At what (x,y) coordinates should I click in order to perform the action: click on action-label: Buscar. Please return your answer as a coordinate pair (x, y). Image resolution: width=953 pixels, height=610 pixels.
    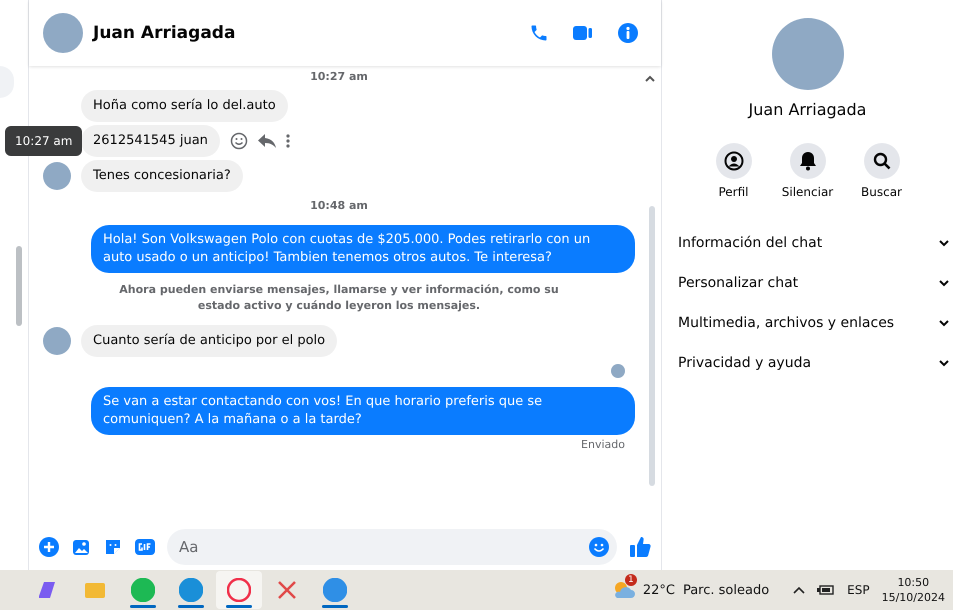
    Looking at the image, I should click on (881, 192).